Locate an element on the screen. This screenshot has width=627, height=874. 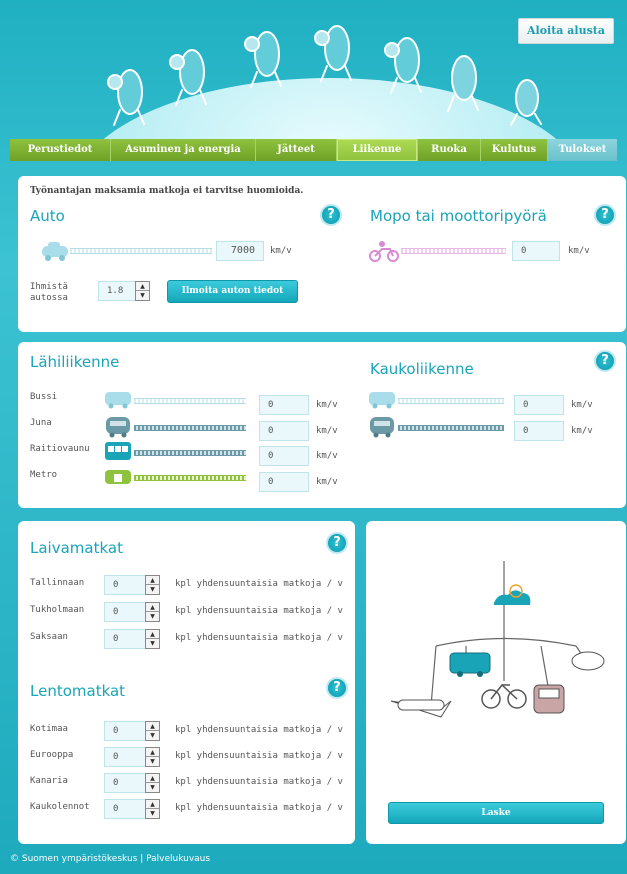
tab-asuminen-ja-energia: Asuminen ja energia is located at coordinates (183, 150).